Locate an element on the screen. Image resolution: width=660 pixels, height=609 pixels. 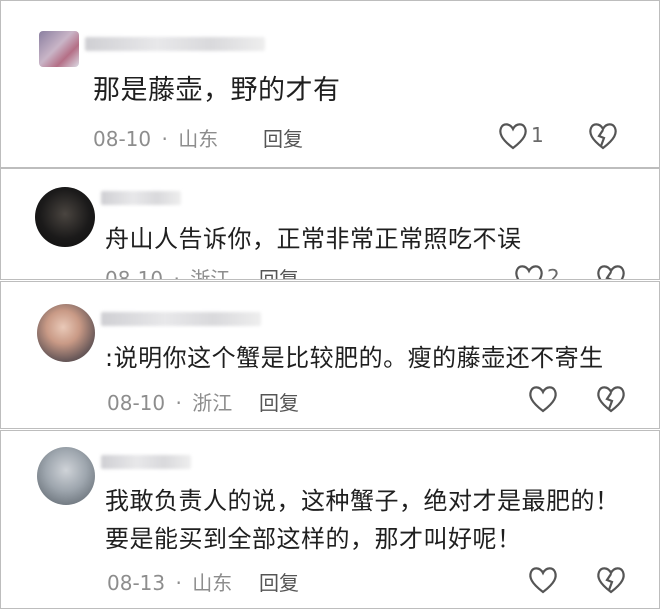
comment-text-line1: 我敢负责人的说，这种蟹子，绝对才是最肥的！ is located at coordinates (362, 501).